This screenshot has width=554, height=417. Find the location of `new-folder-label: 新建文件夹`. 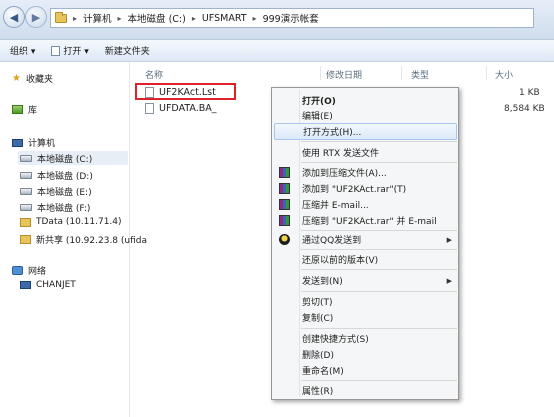

new-folder-label: 新建文件夹 is located at coordinates (127, 52).